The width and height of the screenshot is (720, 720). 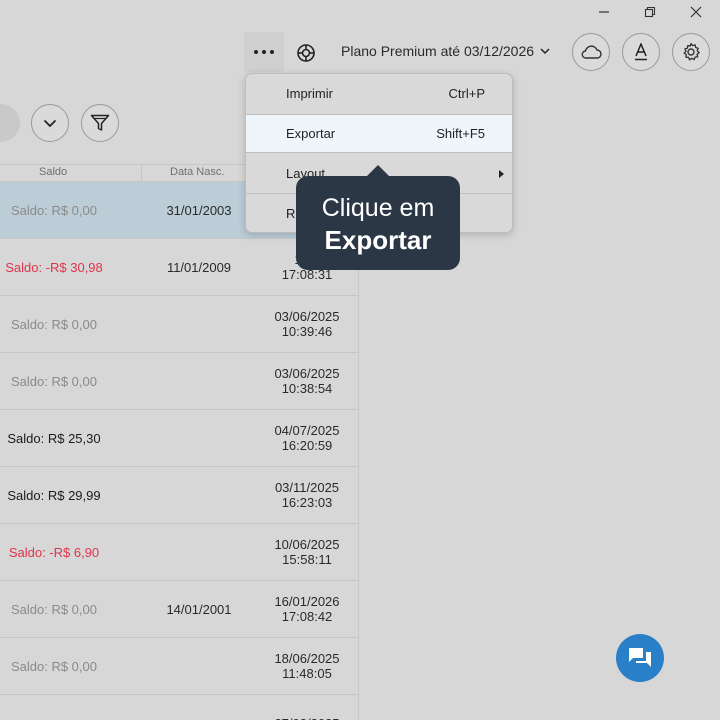 What do you see at coordinates (378, 171) in the screenshot?
I see `tooltip-arrow` at bounding box center [378, 171].